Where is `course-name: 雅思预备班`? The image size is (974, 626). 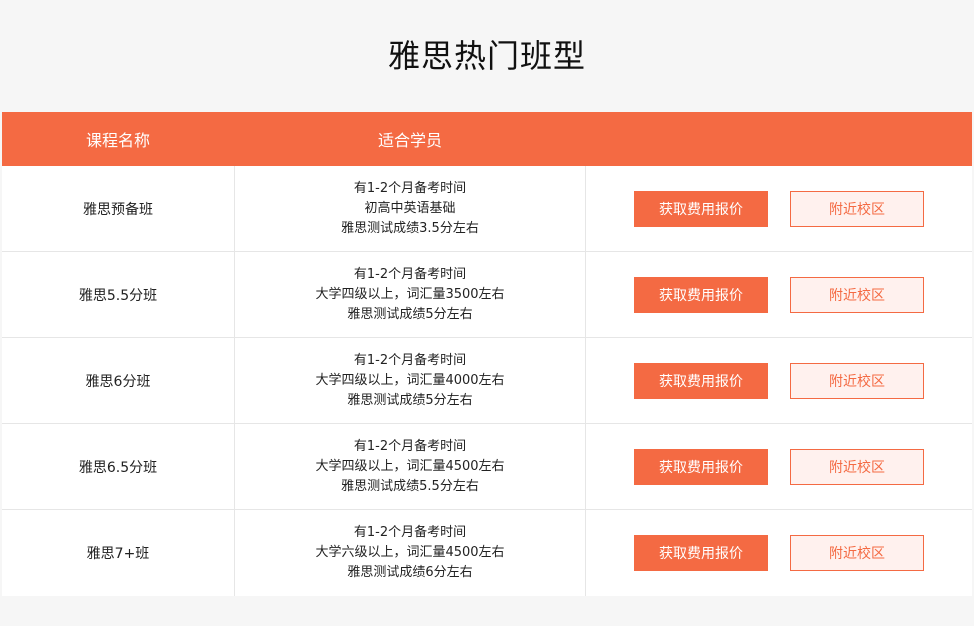 course-name: 雅思预备班 is located at coordinates (118, 208).